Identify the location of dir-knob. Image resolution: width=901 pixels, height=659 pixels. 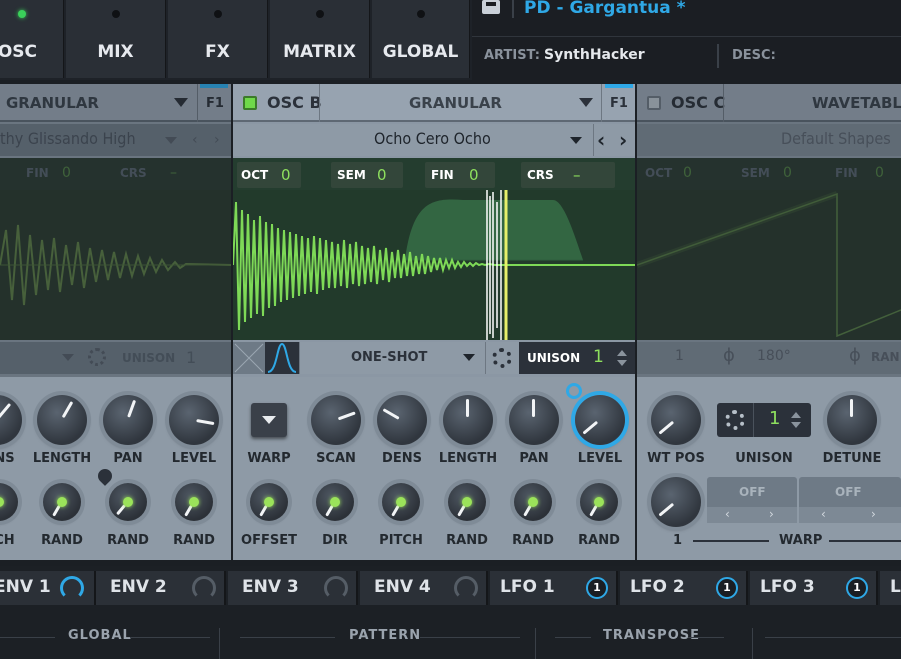
(335, 502).